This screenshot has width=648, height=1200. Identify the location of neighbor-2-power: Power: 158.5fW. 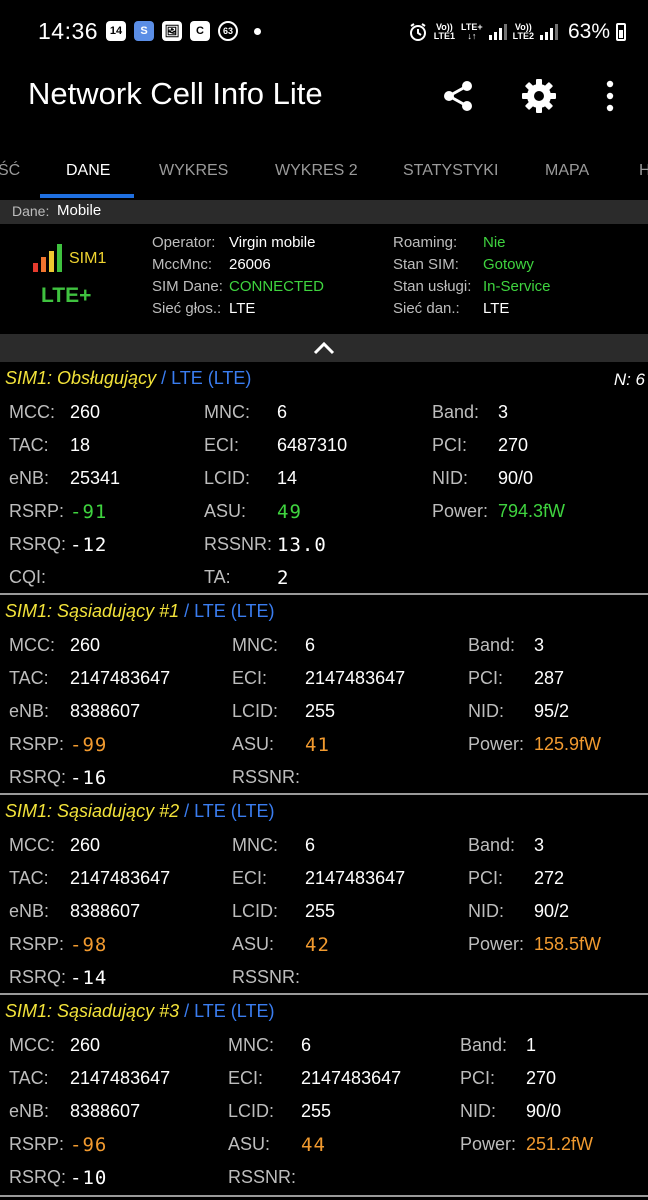
(535, 944).